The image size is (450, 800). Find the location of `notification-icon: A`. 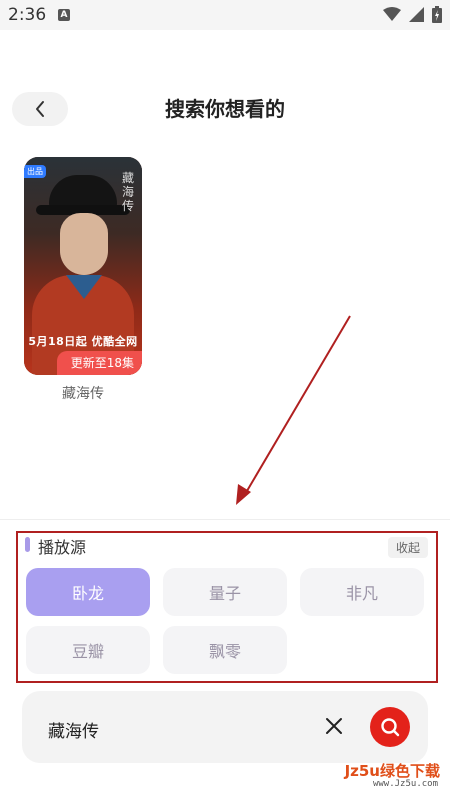

notification-icon: A is located at coordinates (64, 15).